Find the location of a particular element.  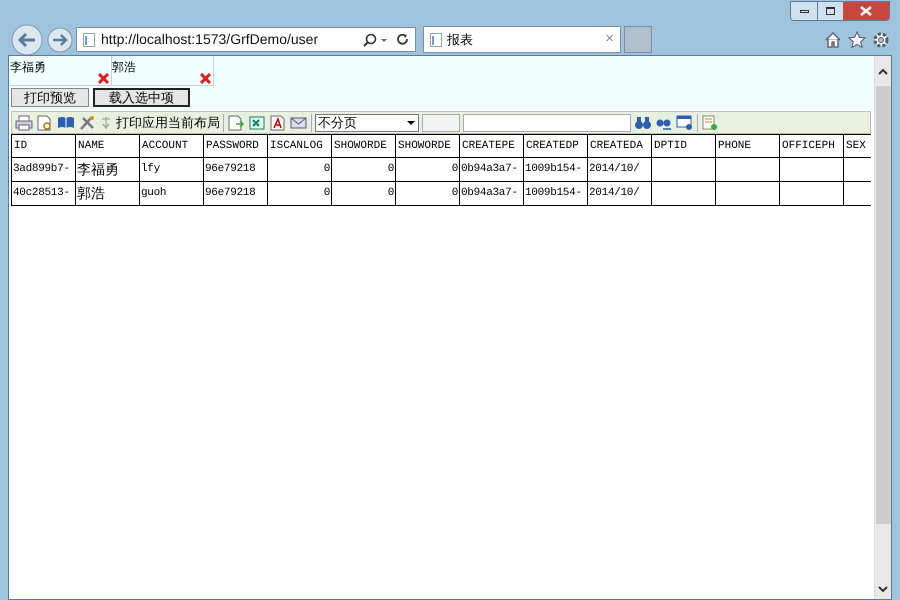

book-icon is located at coordinates (66, 122).